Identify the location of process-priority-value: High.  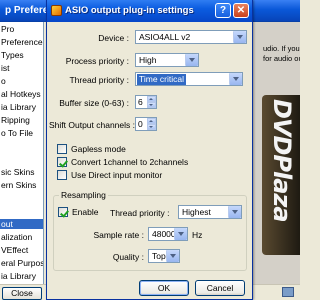
(148, 60).